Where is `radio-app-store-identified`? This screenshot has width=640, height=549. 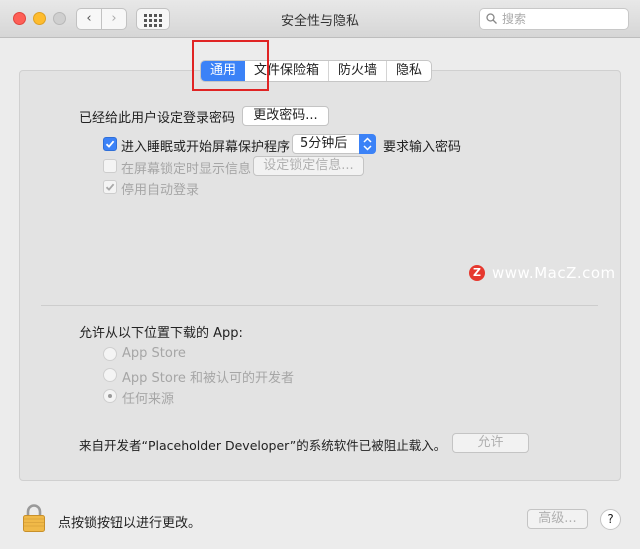
radio-app-store-identified is located at coordinates (110, 375).